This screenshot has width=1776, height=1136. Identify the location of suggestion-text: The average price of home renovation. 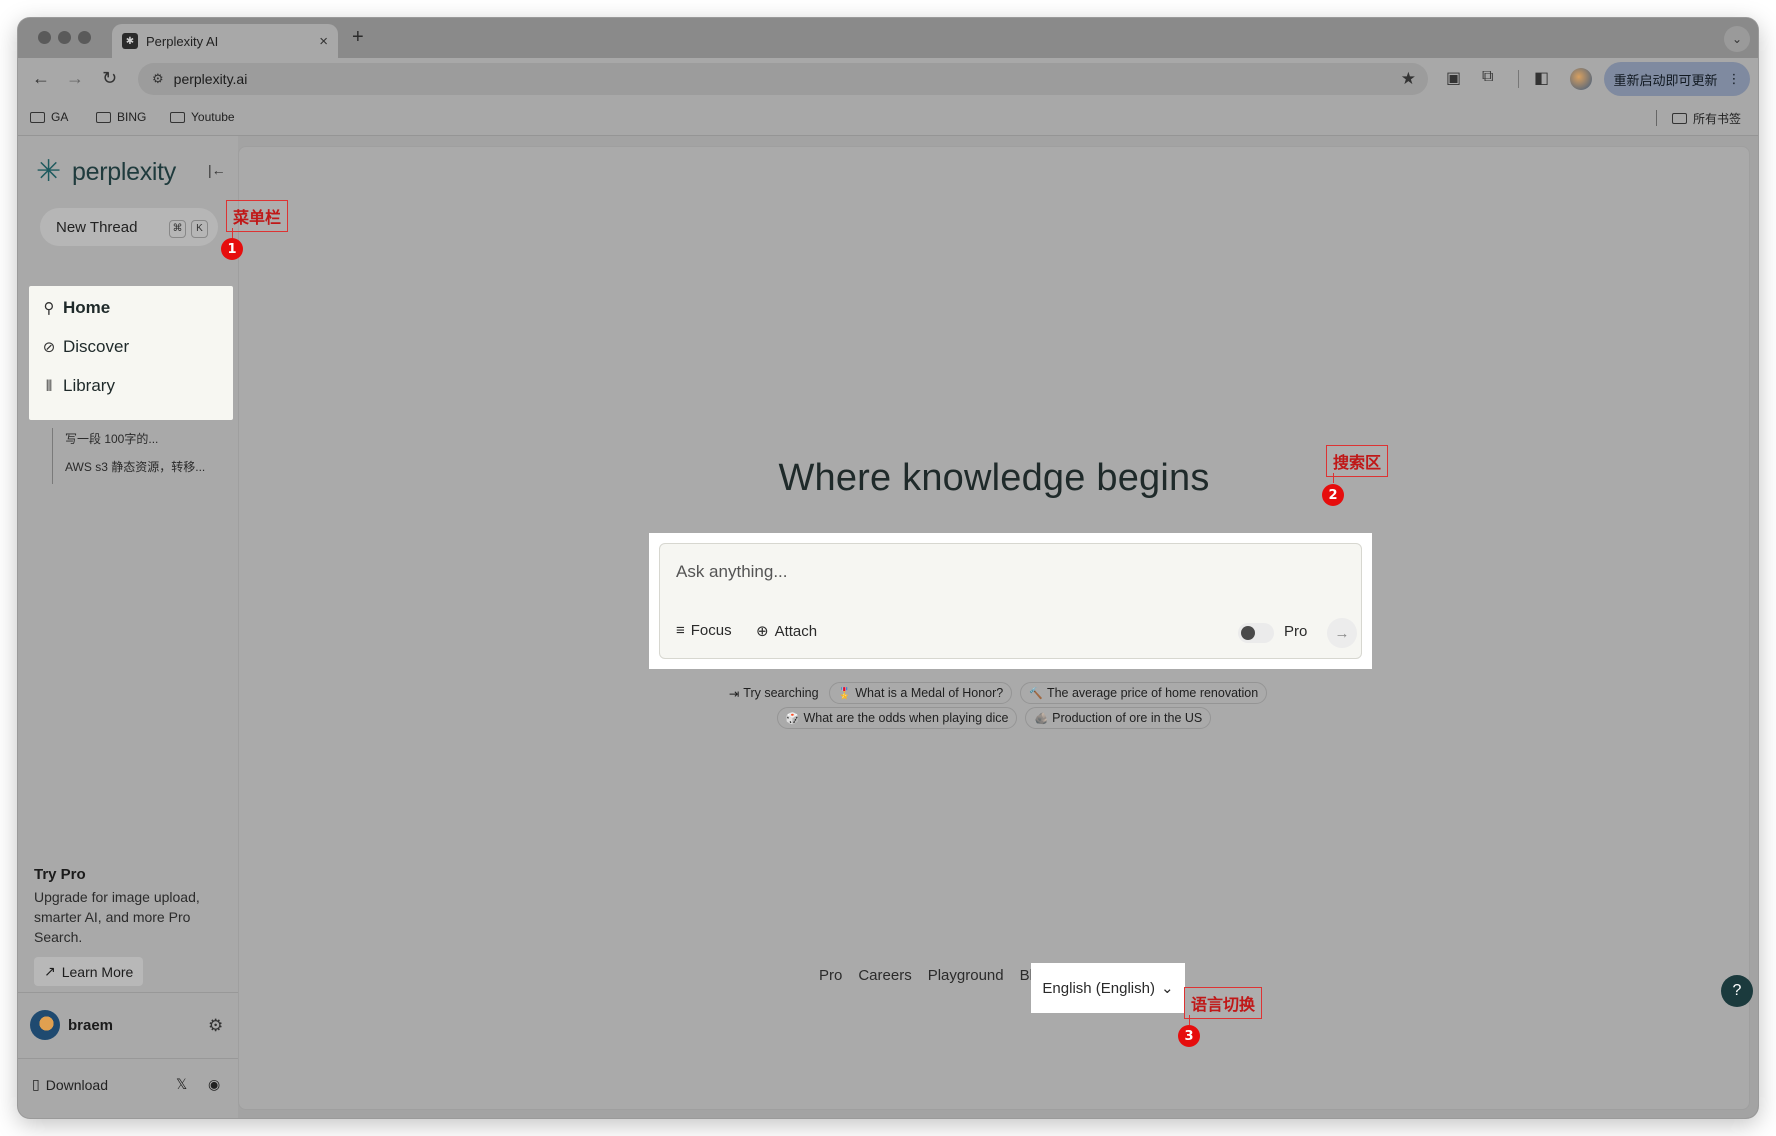
(1152, 693).